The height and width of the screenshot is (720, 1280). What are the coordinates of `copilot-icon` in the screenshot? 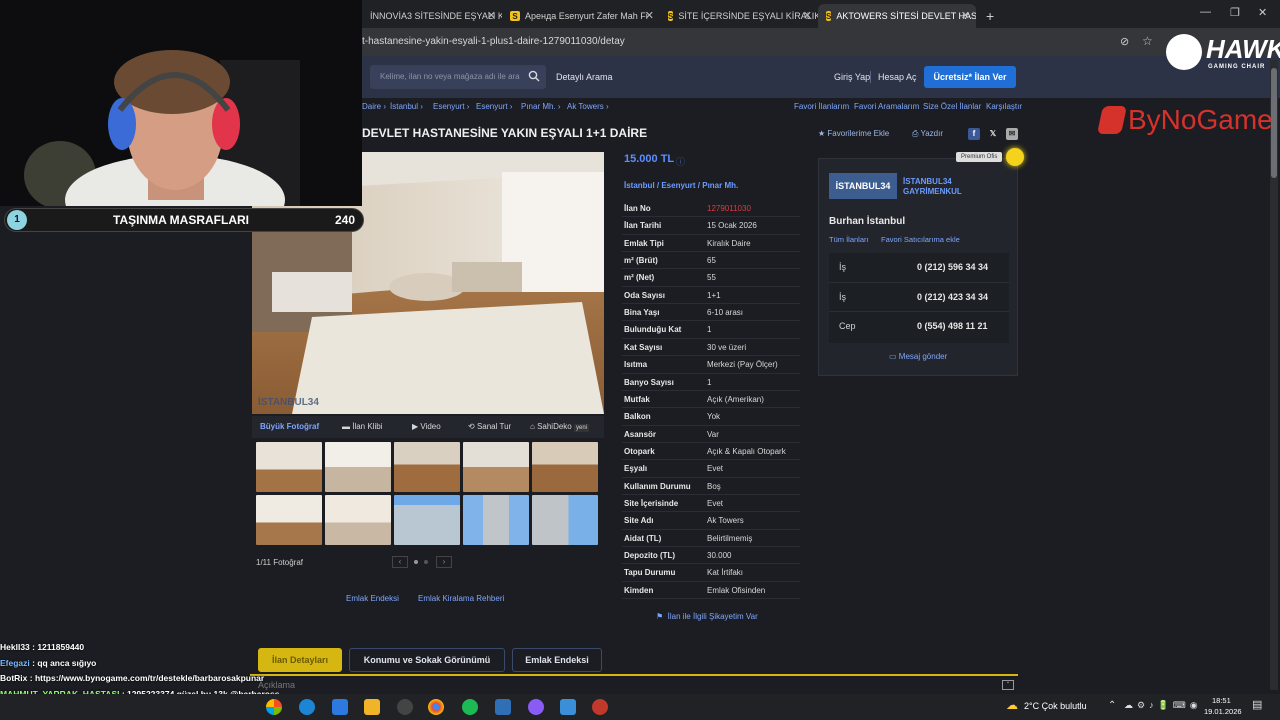 It's located at (274, 707).